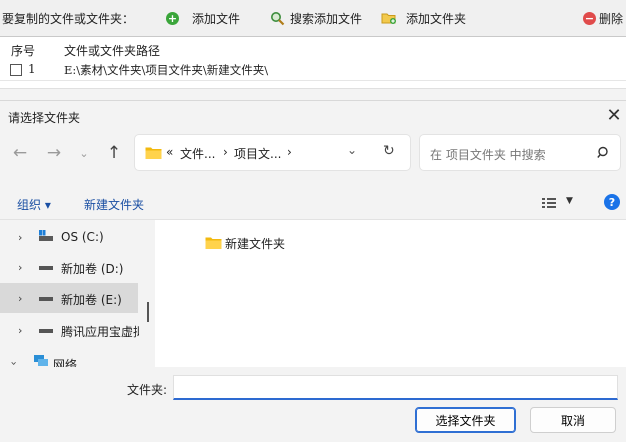  I want to click on add-folder-label: 添加文件夹, so click(436, 18).